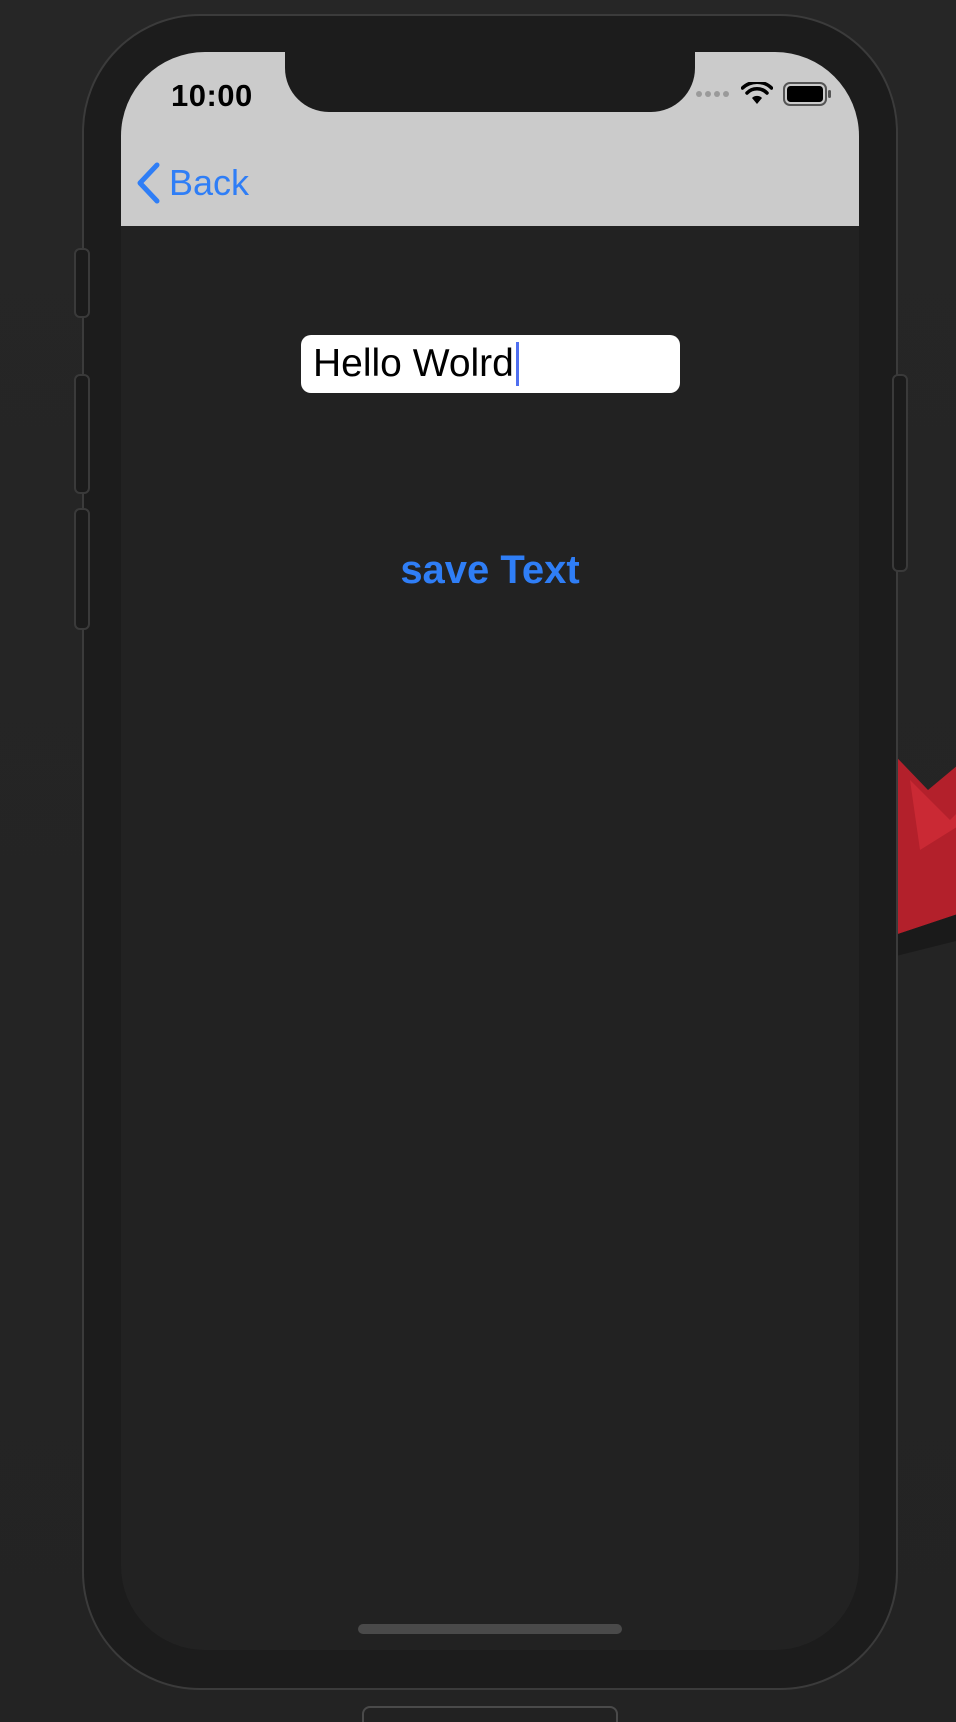 The width and height of the screenshot is (956, 1722). I want to click on status-icons, so click(764, 94).